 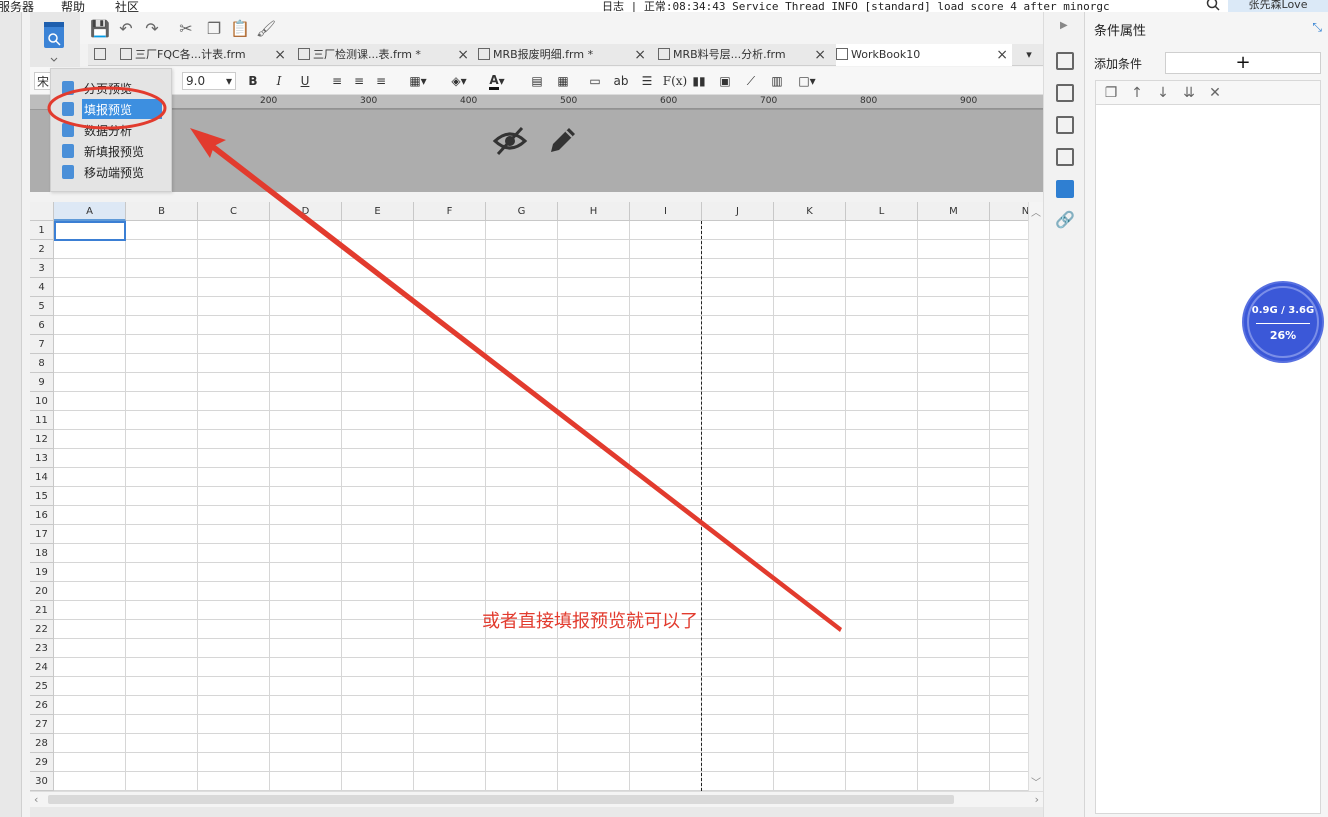 I want to click on user-name: 张先森Love, so click(x=1278, y=6).